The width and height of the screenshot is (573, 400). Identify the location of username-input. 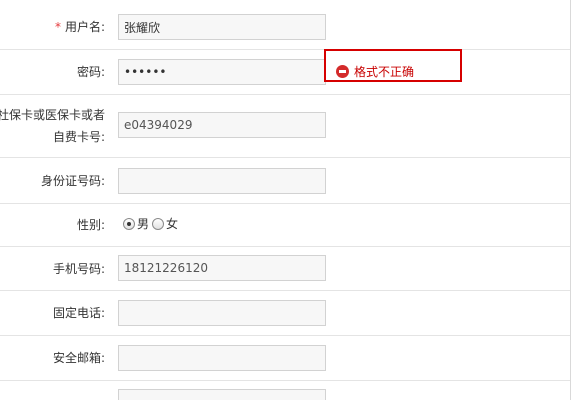
(222, 27).